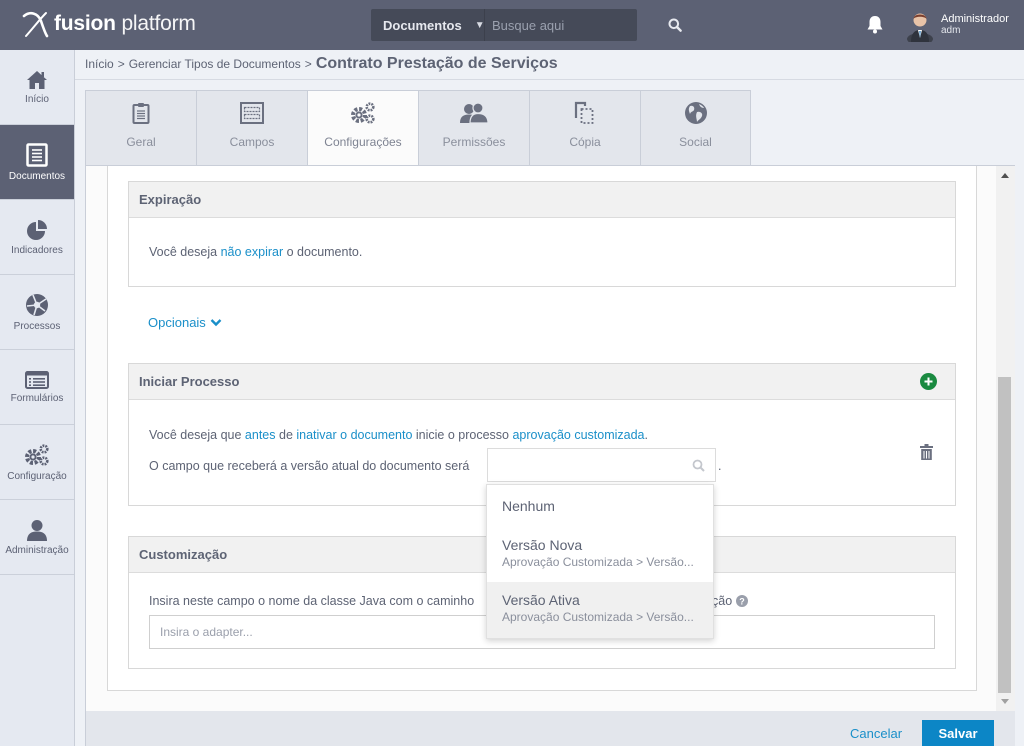  I want to click on cancel-button: Cancelar, so click(876, 733).